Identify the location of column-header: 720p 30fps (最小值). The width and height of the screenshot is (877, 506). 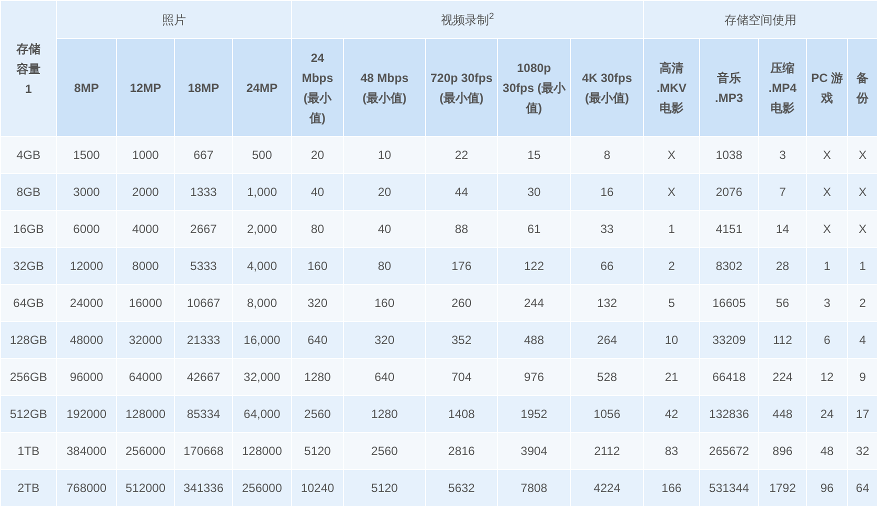
(462, 87).